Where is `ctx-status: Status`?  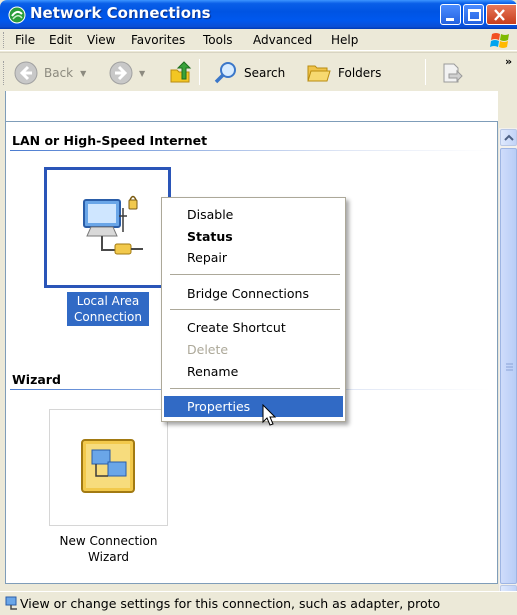 ctx-status: Status is located at coordinates (253, 236).